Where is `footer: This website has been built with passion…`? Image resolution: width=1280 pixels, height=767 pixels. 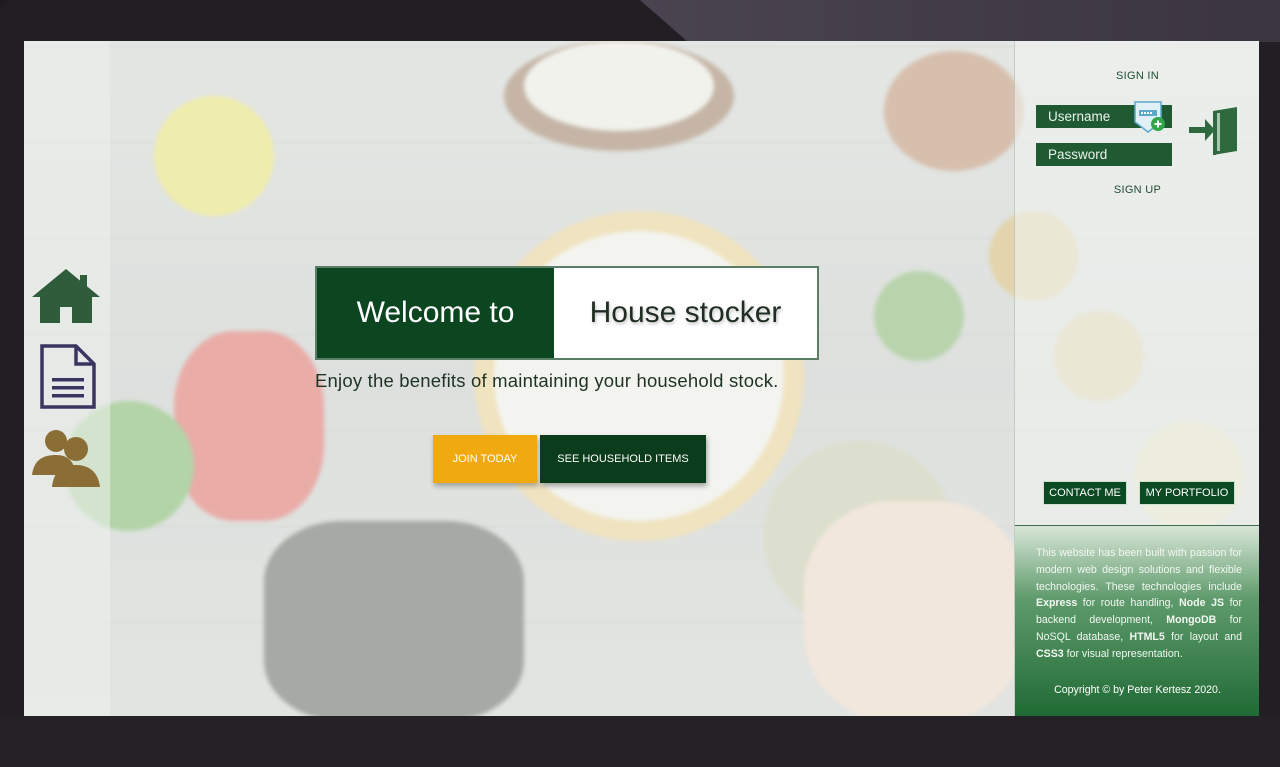
footer: This website has been built with passion… is located at coordinates (1137, 620).